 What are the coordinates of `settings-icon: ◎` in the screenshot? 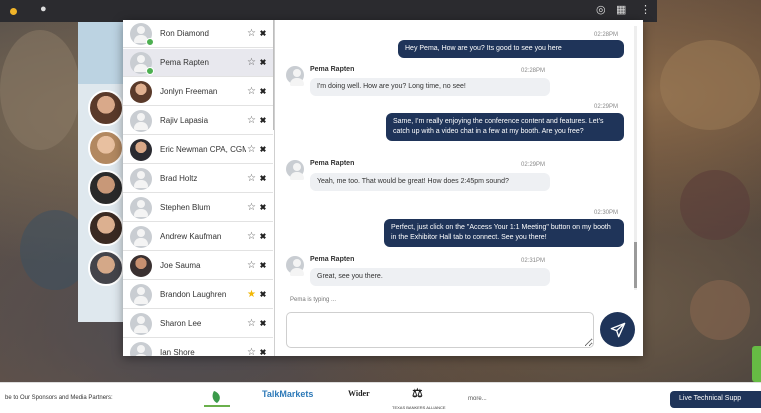 It's located at (601, 9).